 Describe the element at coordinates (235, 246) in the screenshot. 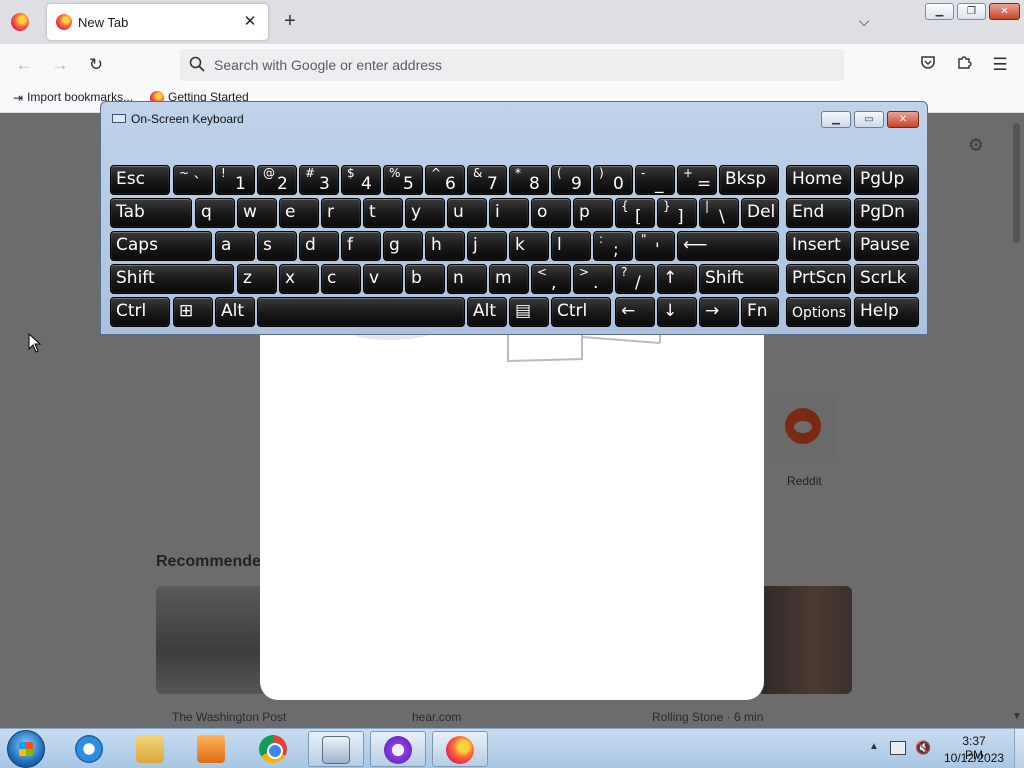

I see `key-a: a` at that location.